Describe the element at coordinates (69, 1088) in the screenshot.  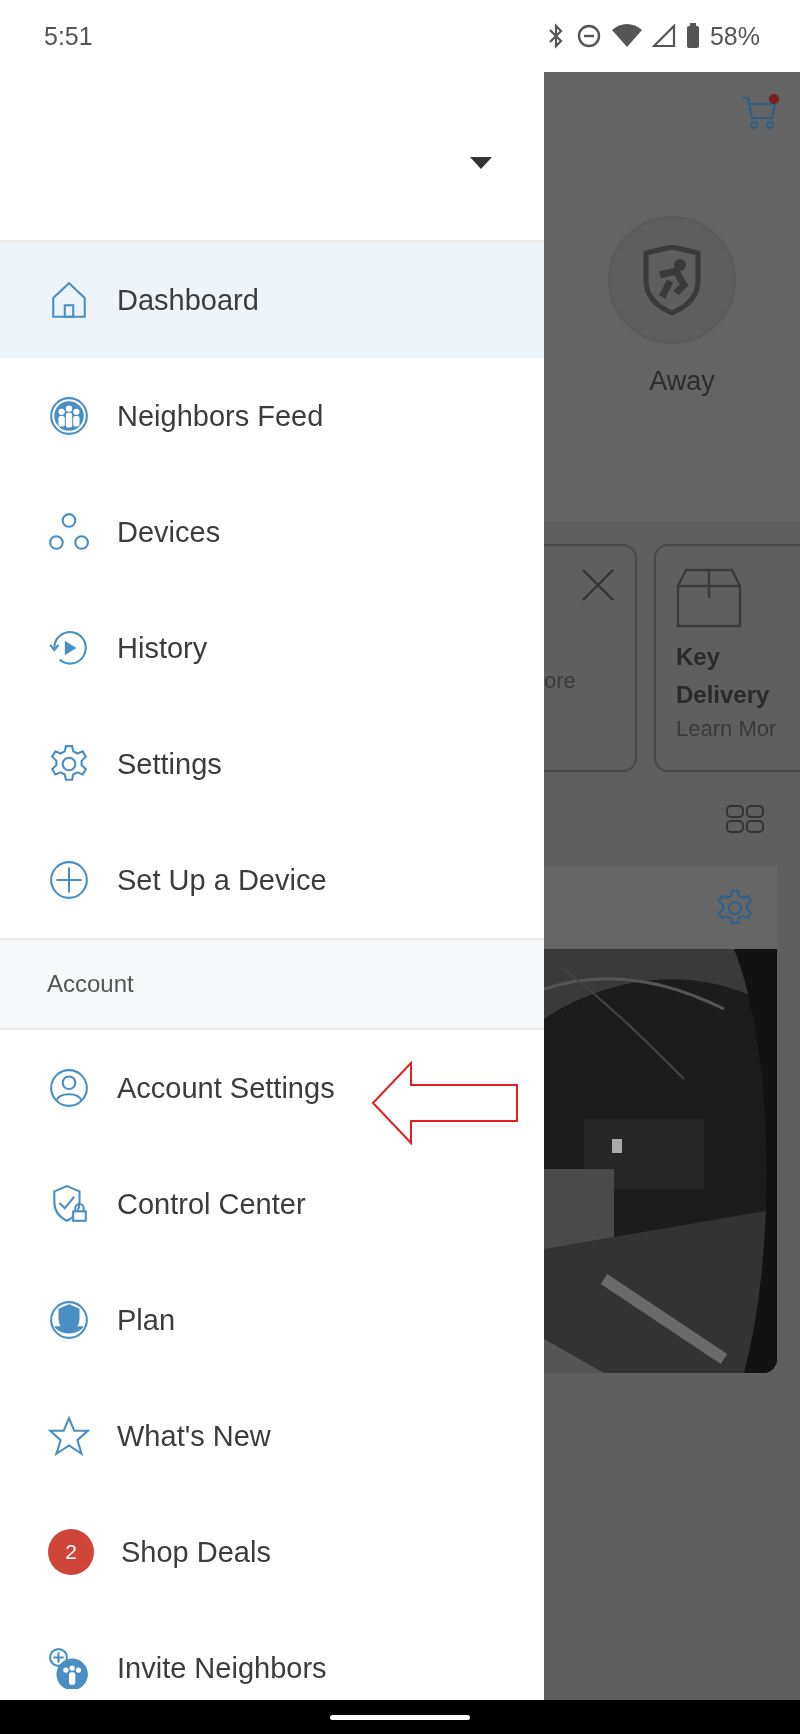
I see `user-icon` at that location.